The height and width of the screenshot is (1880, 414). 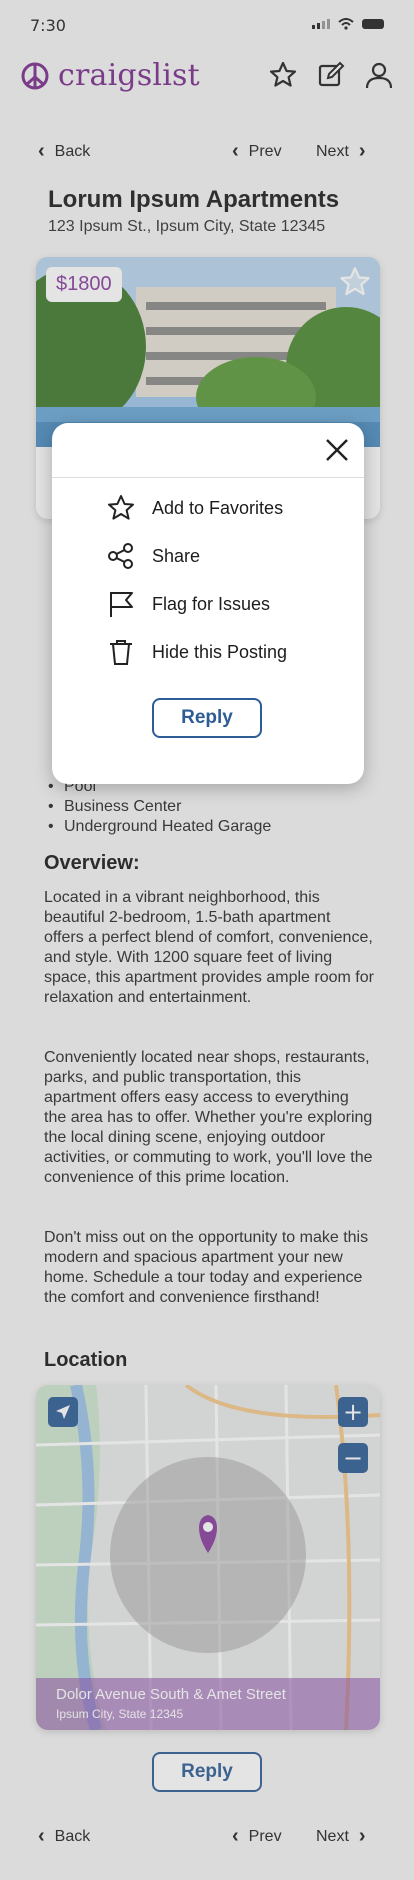 I want to click on flag-icon, so click(x=121, y=604).